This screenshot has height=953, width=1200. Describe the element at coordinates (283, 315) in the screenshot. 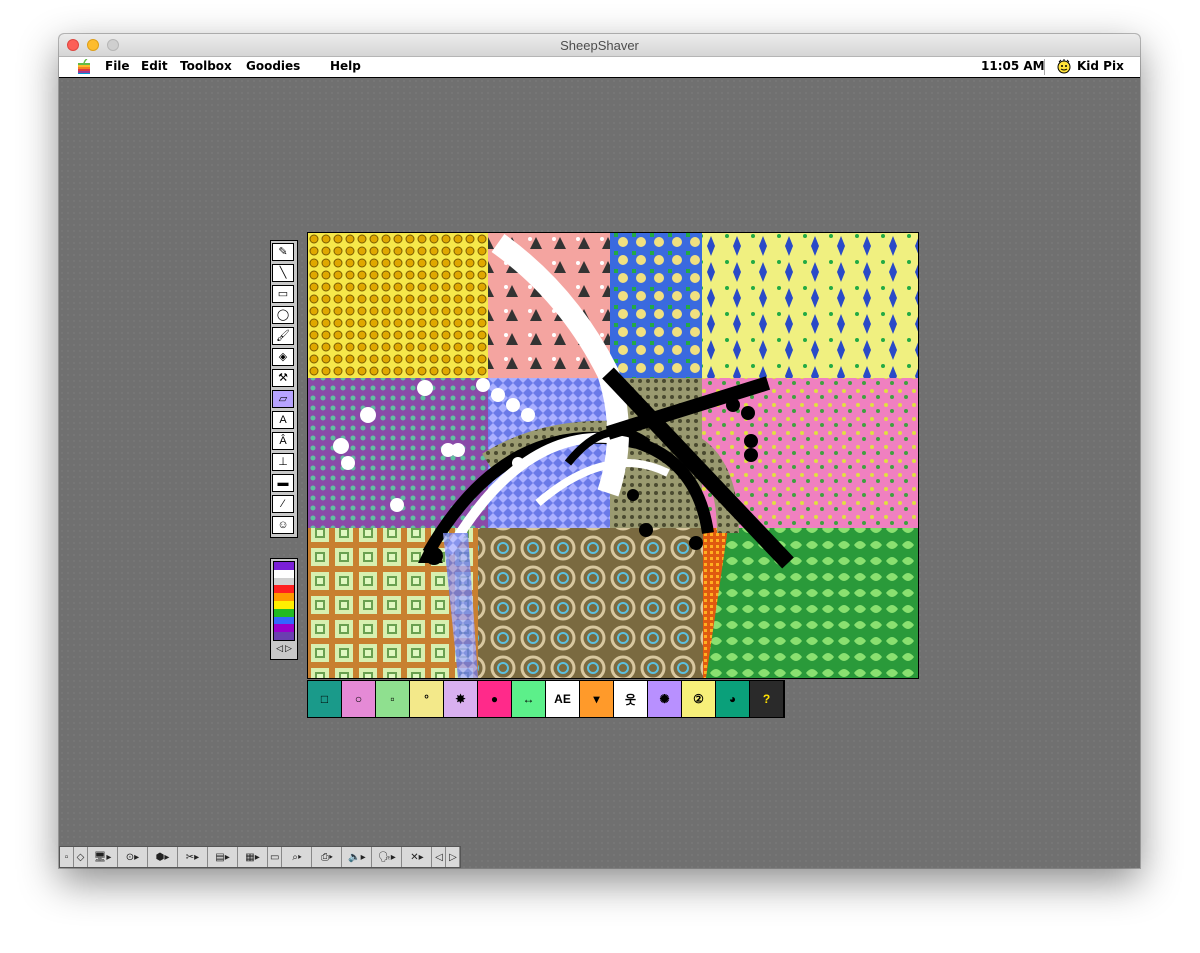

I see `oval-tool: ◯` at that location.